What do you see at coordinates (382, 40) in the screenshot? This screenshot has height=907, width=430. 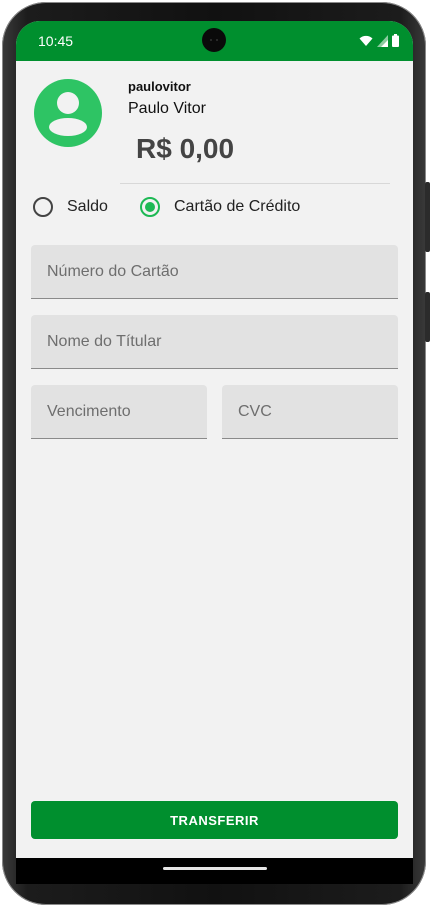 I see `signal-icon` at bounding box center [382, 40].